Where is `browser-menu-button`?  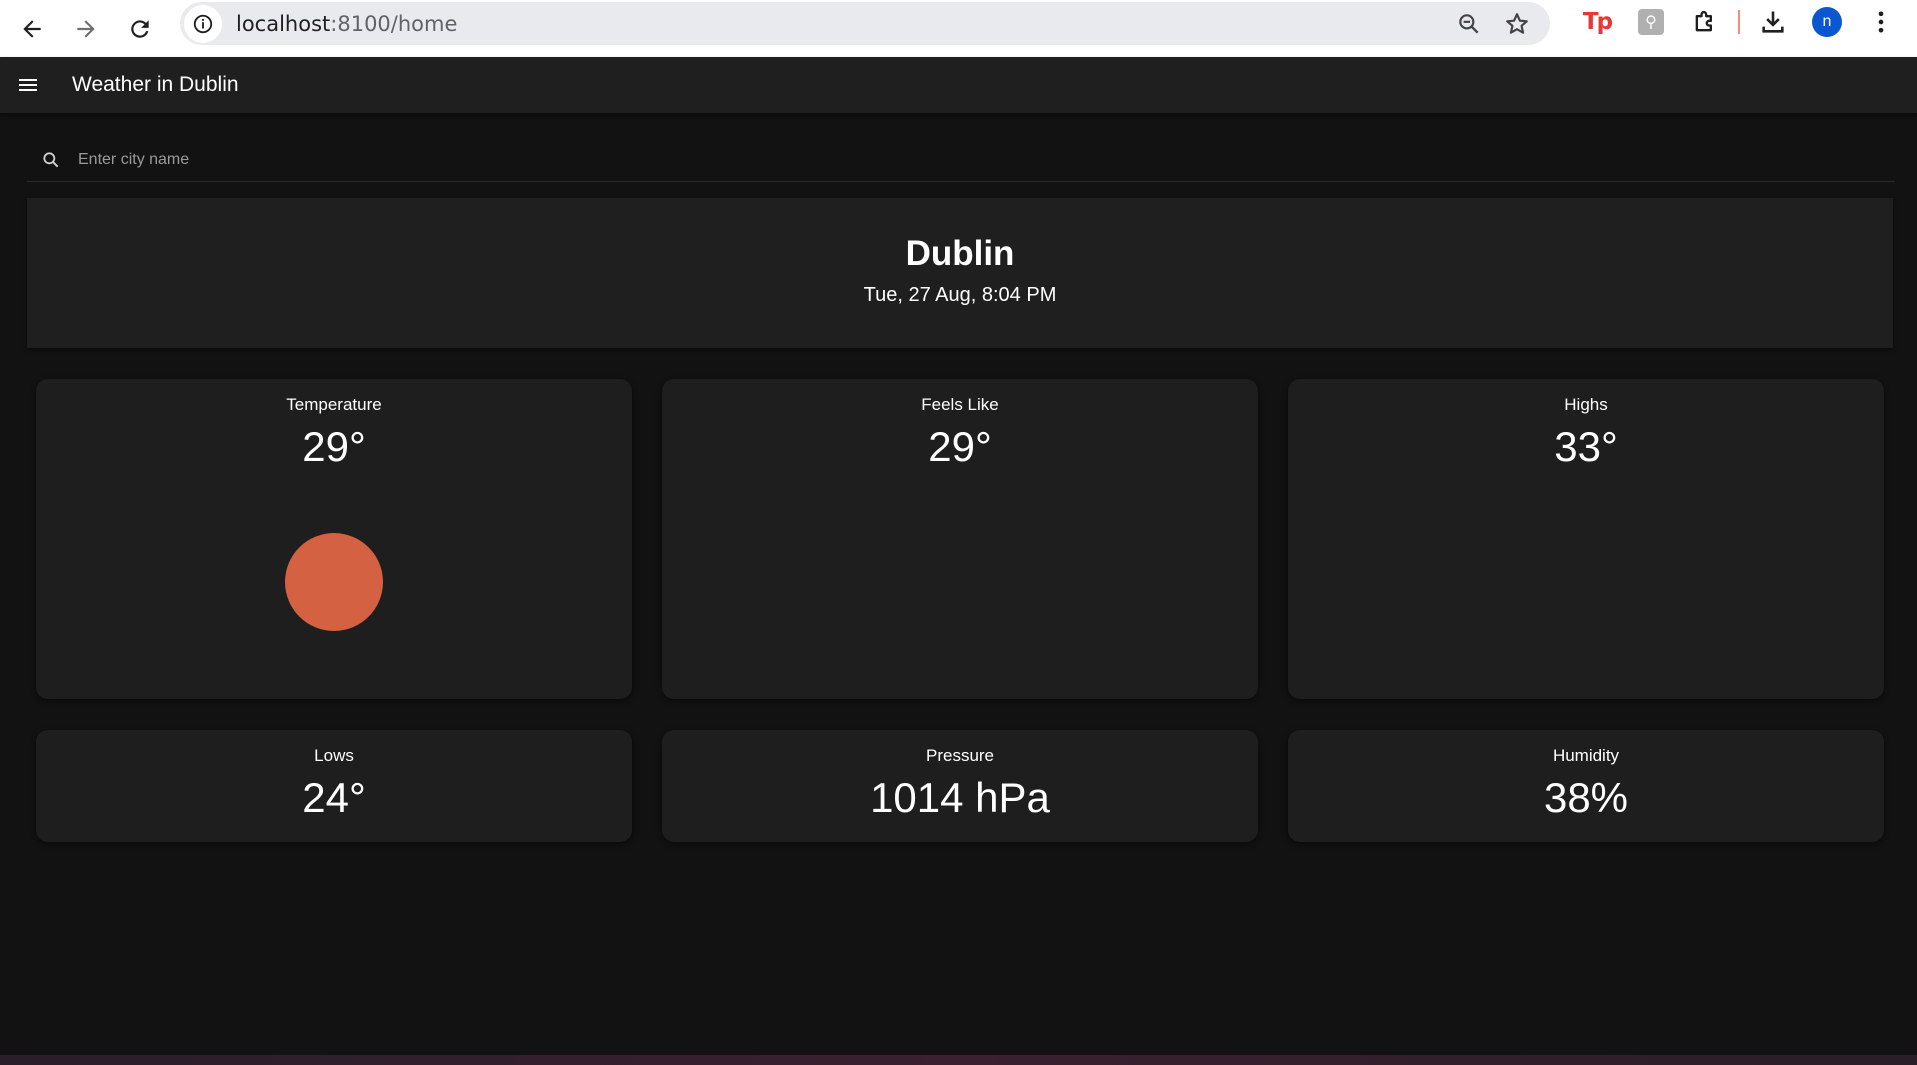
browser-menu-button is located at coordinates (1881, 22).